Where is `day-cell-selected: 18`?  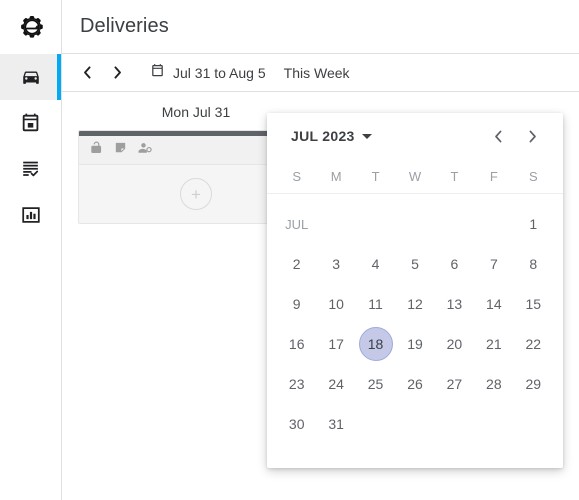
day-cell-selected: 18 is located at coordinates (375, 344).